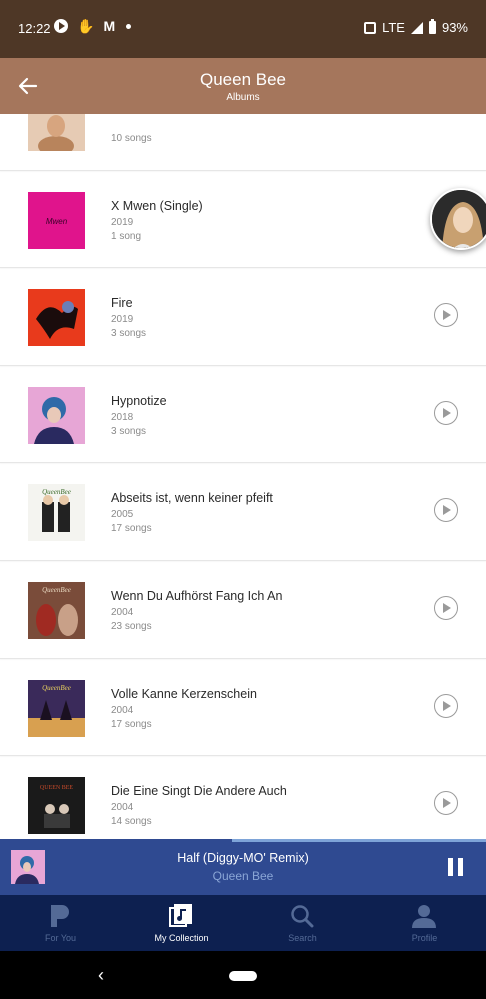 The height and width of the screenshot is (999, 486). What do you see at coordinates (56, 788) in the screenshot?
I see `album-cover-text: QUEEN BEE` at bounding box center [56, 788].